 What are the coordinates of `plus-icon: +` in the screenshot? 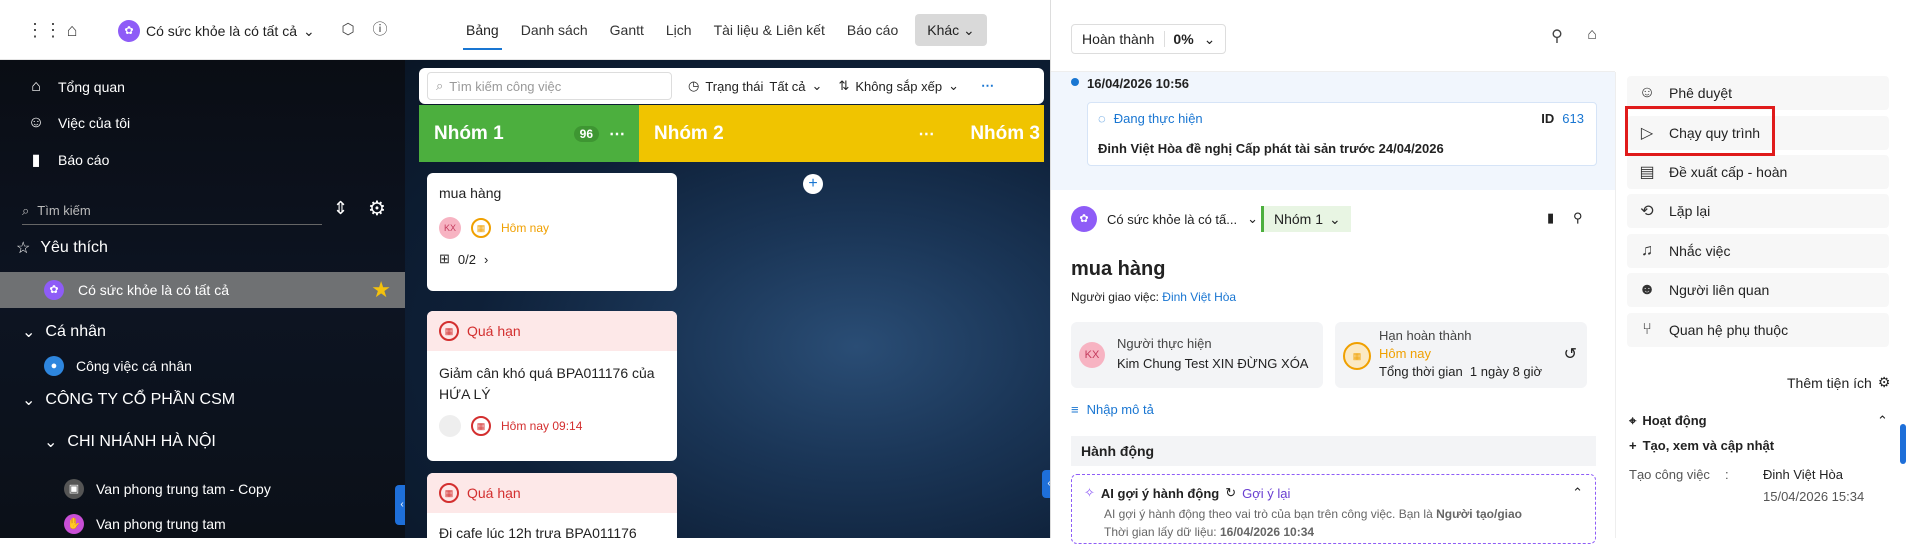 It's located at (1633, 445).